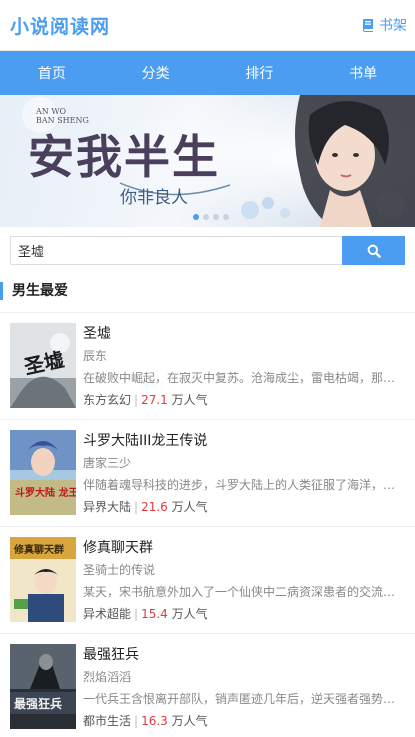 The height and width of the screenshot is (737, 415). What do you see at coordinates (249, 548) in the screenshot?
I see `book-title: 修真聊天群` at bounding box center [249, 548].